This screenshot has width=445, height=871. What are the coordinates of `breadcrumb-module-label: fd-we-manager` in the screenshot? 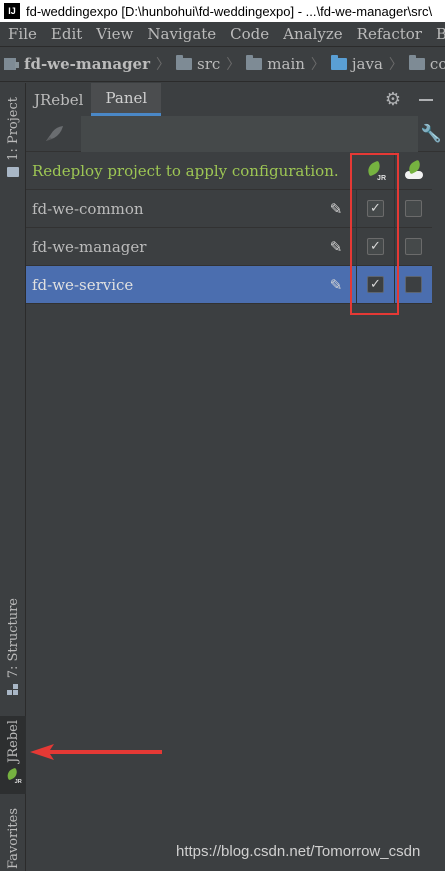 It's located at (87, 64).